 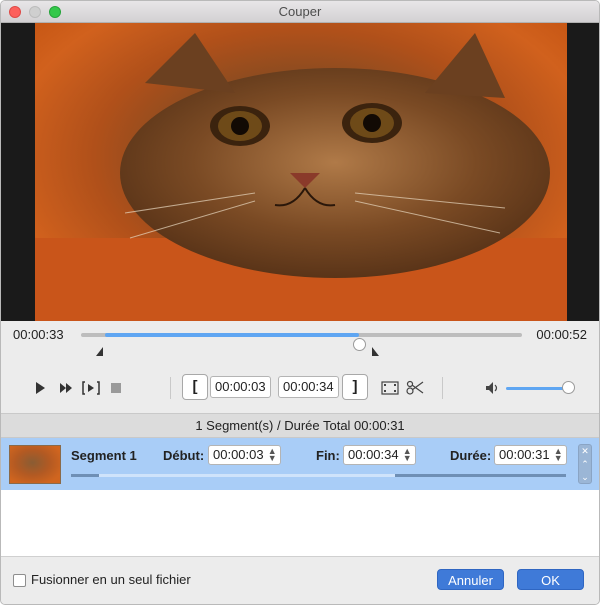 I want to click on segment-side-controls: ✕ ⌃ ⌄, so click(x=585, y=464).